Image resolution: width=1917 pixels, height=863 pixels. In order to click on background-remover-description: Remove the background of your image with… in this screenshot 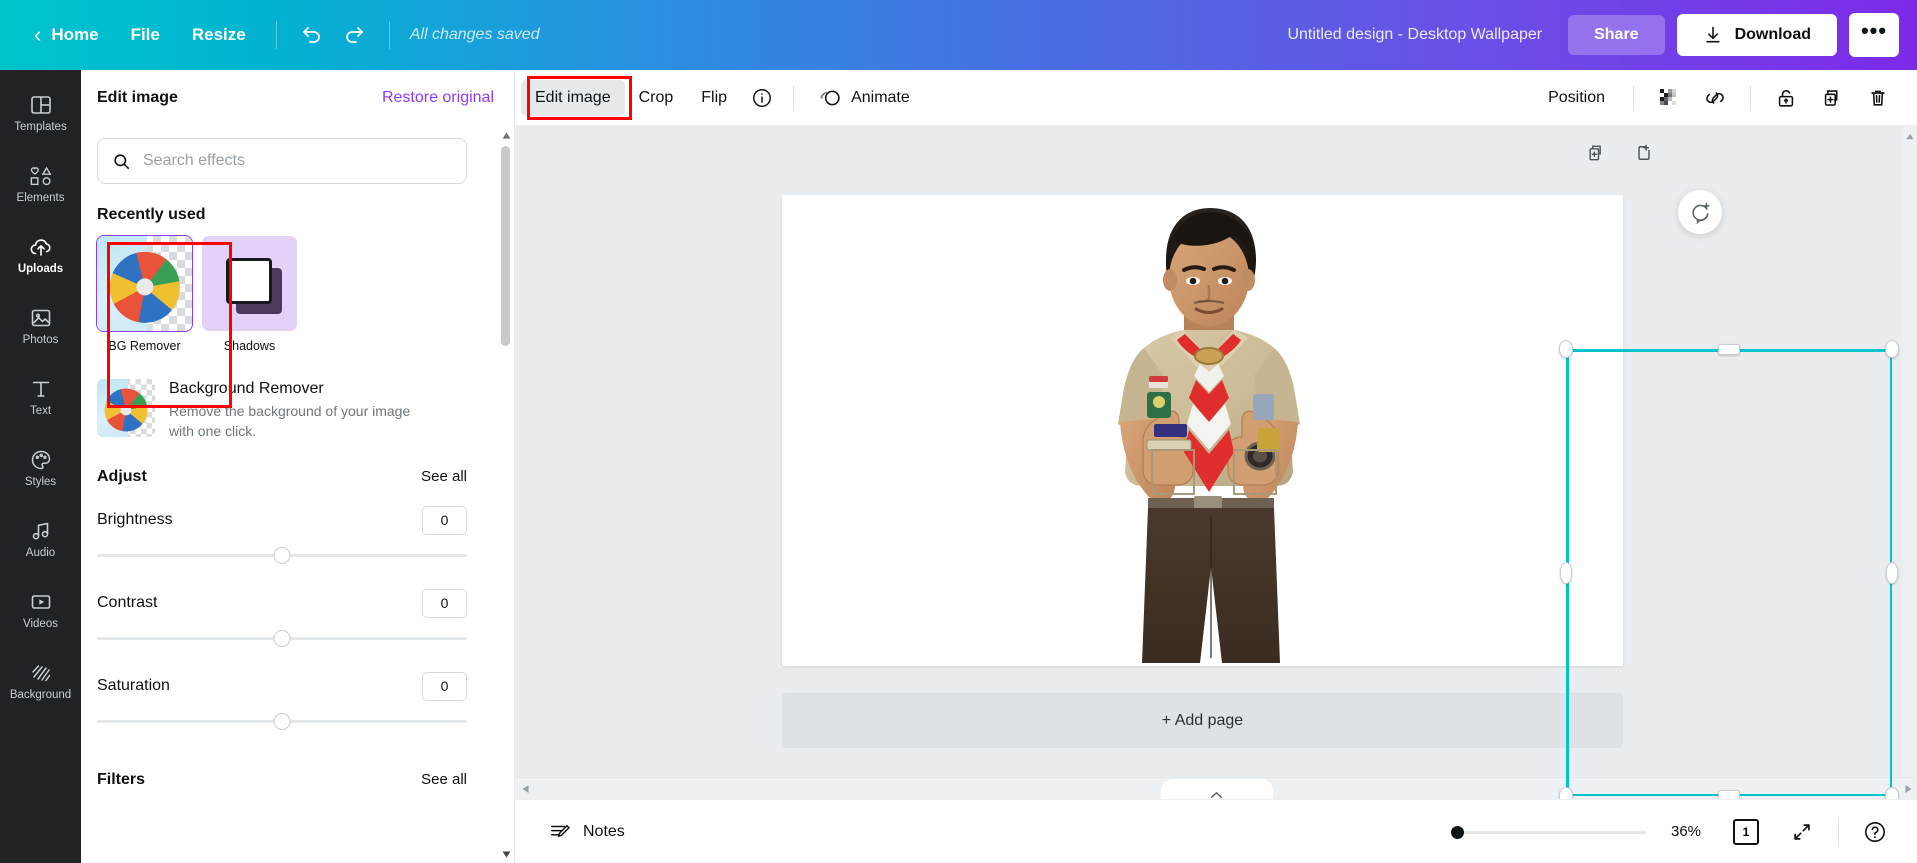, I will do `click(290, 421)`.